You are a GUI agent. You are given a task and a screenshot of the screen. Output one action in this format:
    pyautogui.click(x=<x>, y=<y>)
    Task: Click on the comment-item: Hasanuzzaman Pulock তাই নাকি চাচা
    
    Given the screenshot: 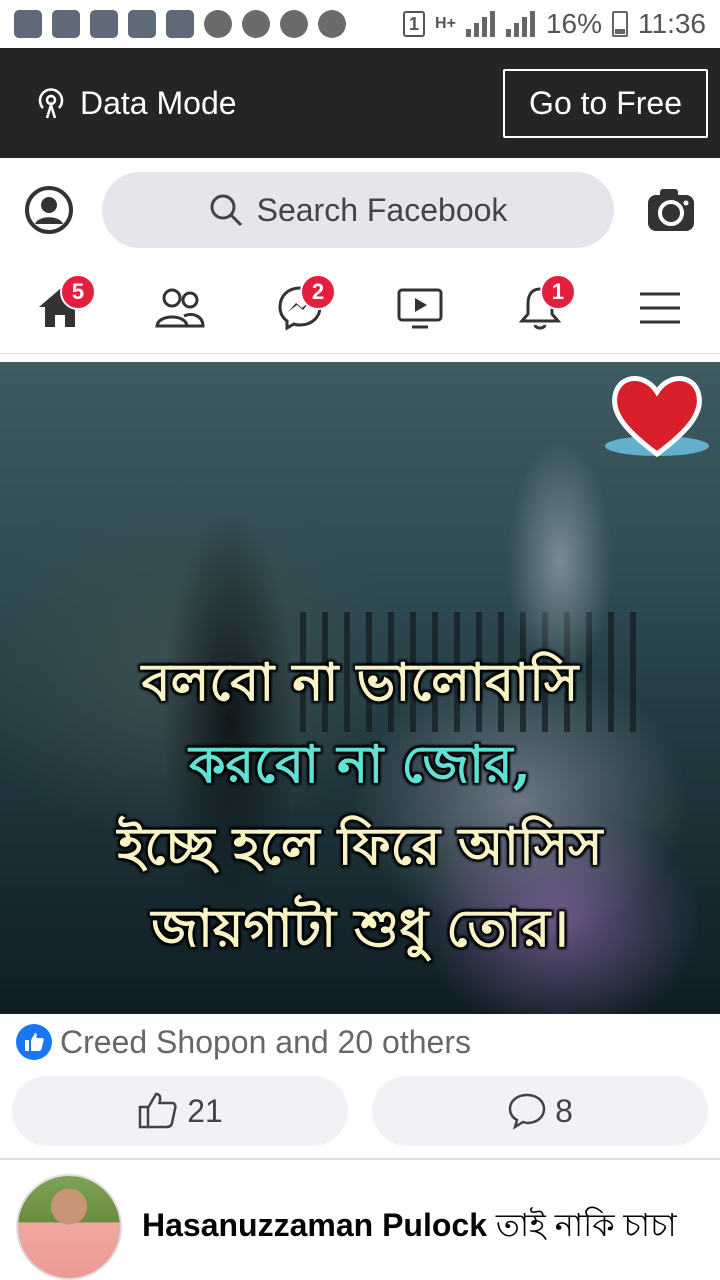 What is the action you would take?
    pyautogui.click(x=368, y=1227)
    